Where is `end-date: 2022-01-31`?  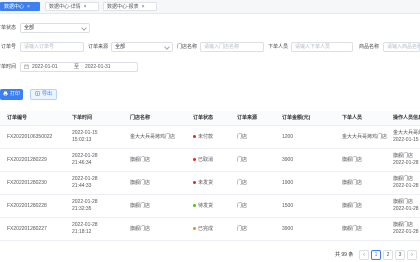
end-date: 2022-01-31 is located at coordinates (98, 67).